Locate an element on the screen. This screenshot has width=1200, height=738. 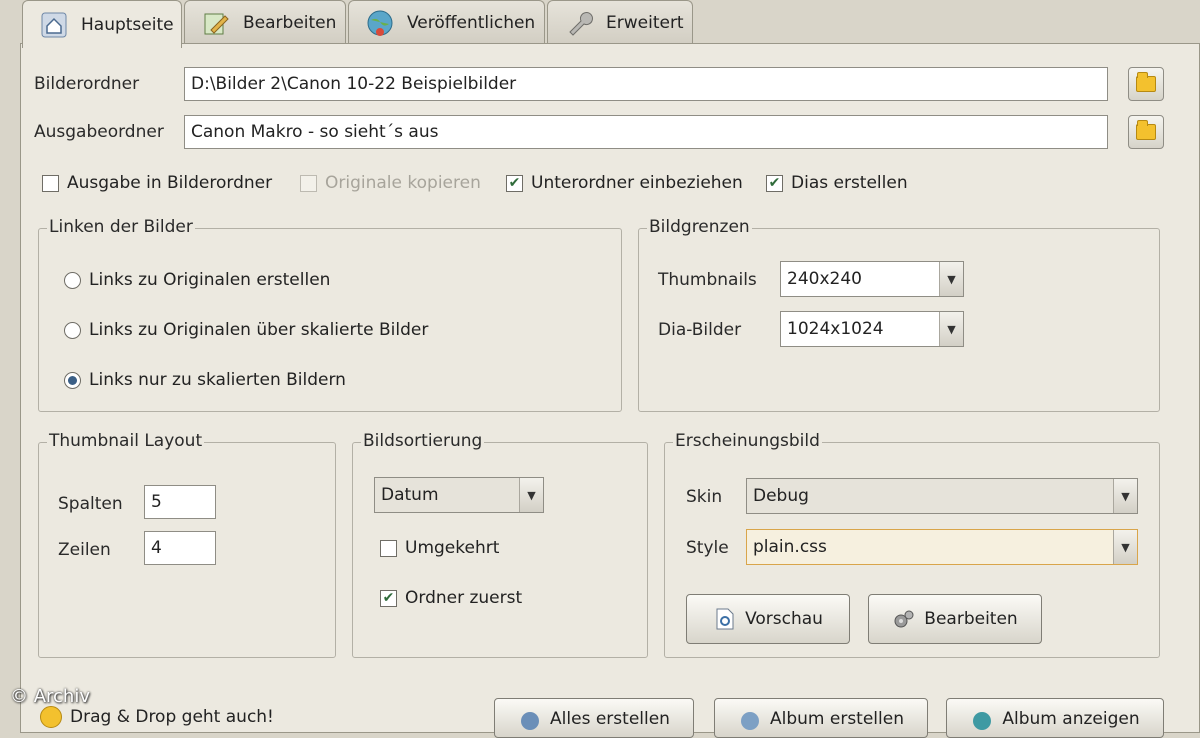
ausgabe-in-bilderordner-checkbox: Ausgabe in Bilderordner is located at coordinates (157, 183).